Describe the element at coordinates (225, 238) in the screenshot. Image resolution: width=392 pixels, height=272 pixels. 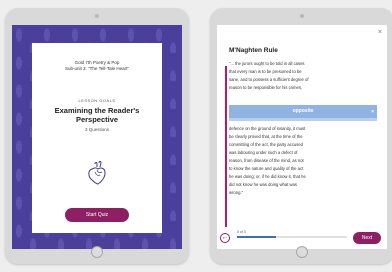
I see `back-arrow-icon: ←` at that location.